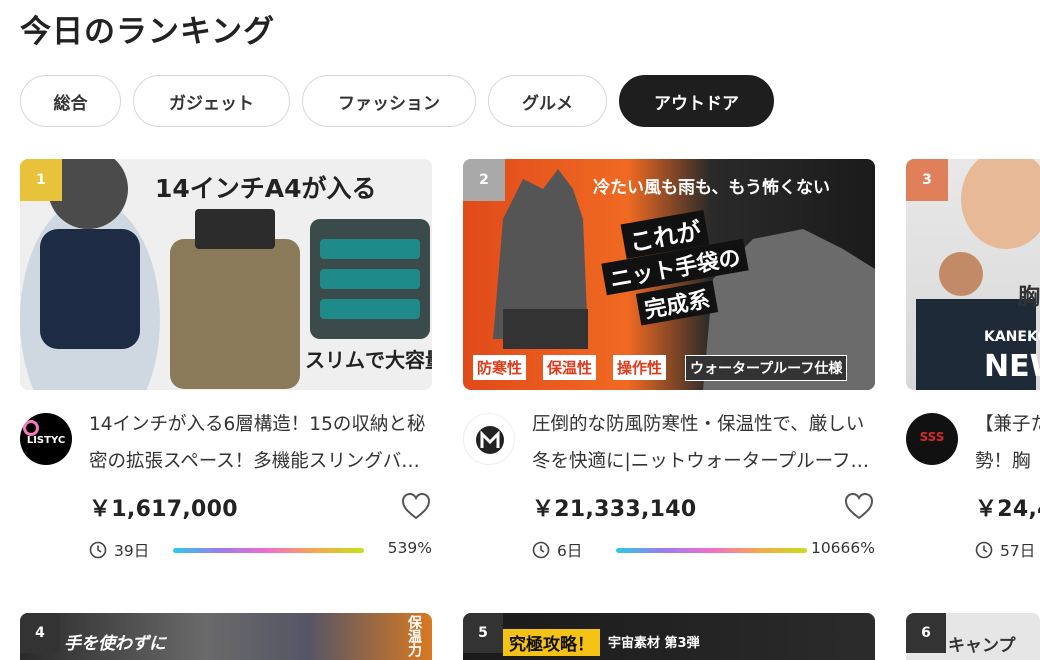 The width and height of the screenshot is (1040, 660). Describe the element at coordinates (1029, 297) in the screenshot. I see `image-caption: 胸` at that location.